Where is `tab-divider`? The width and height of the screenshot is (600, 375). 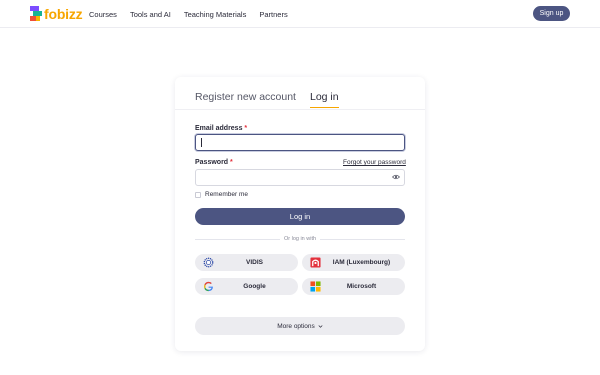 tab-divider is located at coordinates (300, 109).